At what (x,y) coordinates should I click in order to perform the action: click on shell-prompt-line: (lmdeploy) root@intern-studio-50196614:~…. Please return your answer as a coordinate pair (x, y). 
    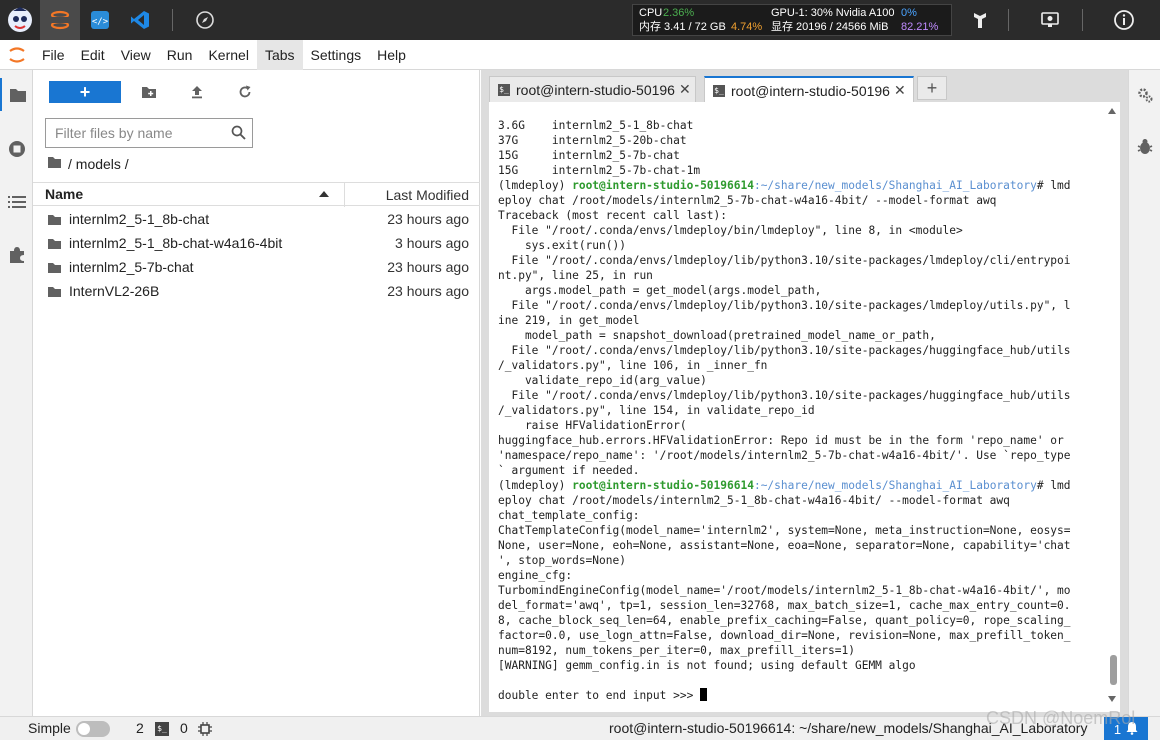
    Looking at the image, I should click on (798, 485).